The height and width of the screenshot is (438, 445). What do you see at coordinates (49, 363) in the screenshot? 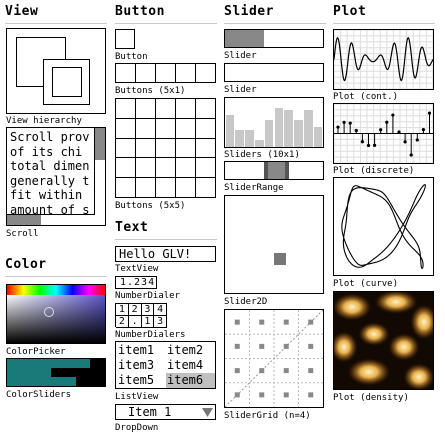
I see `color-slider-hue` at bounding box center [49, 363].